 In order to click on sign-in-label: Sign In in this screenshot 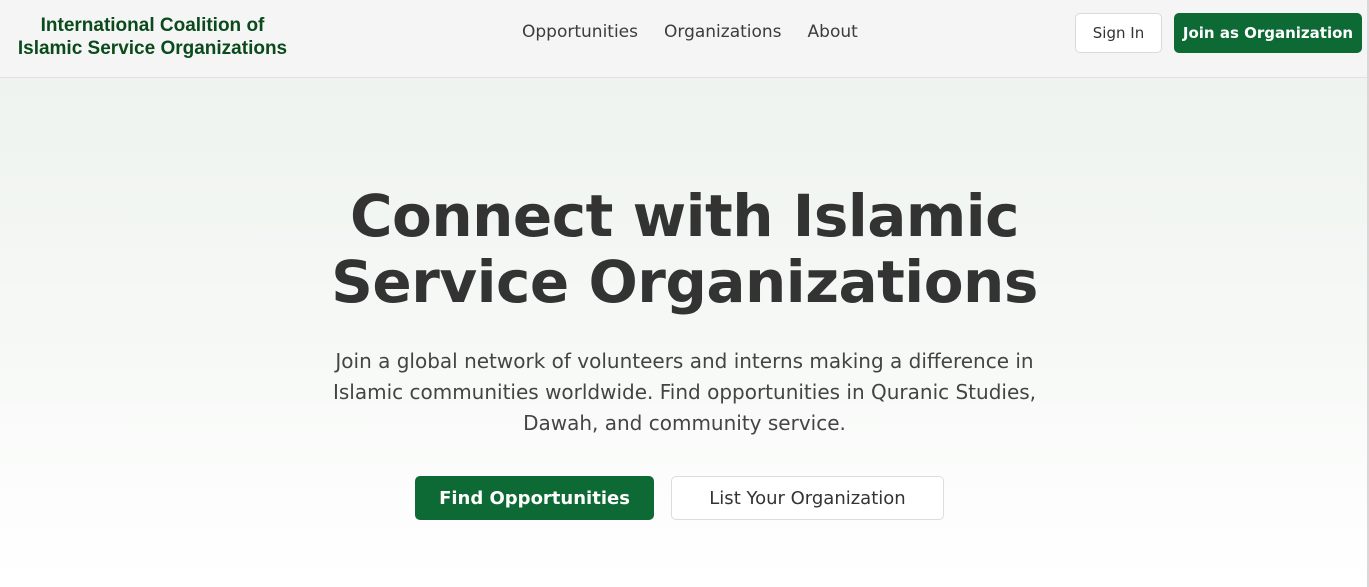, I will do `click(1118, 33)`.